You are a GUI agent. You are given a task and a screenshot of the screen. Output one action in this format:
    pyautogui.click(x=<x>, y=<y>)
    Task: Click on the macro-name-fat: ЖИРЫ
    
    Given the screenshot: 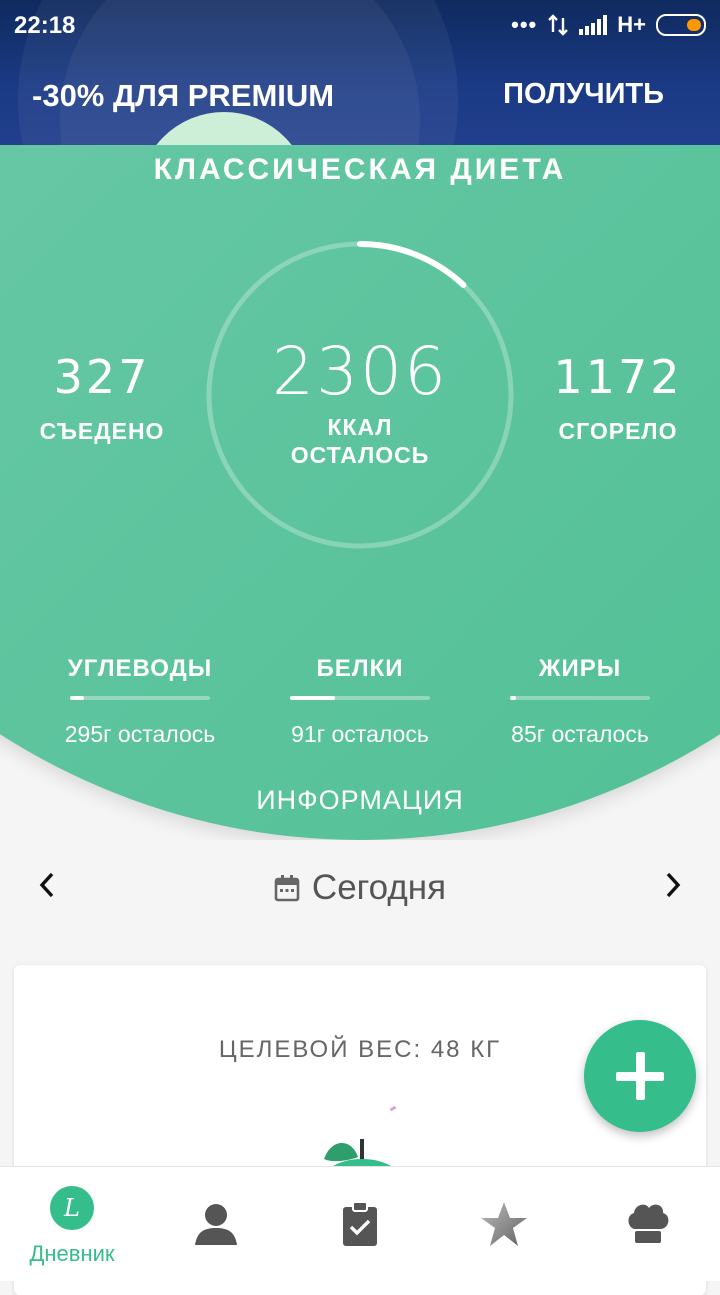 What is the action you would take?
    pyautogui.click(x=580, y=668)
    